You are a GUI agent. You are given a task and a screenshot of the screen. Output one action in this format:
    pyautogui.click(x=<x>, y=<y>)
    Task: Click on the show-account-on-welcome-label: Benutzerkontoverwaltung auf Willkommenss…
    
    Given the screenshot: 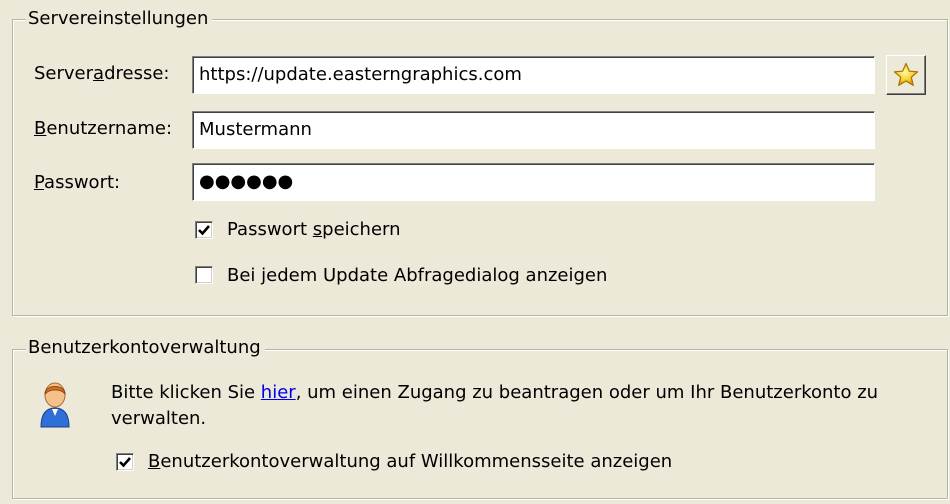 What is the action you would take?
    pyautogui.click(x=410, y=462)
    